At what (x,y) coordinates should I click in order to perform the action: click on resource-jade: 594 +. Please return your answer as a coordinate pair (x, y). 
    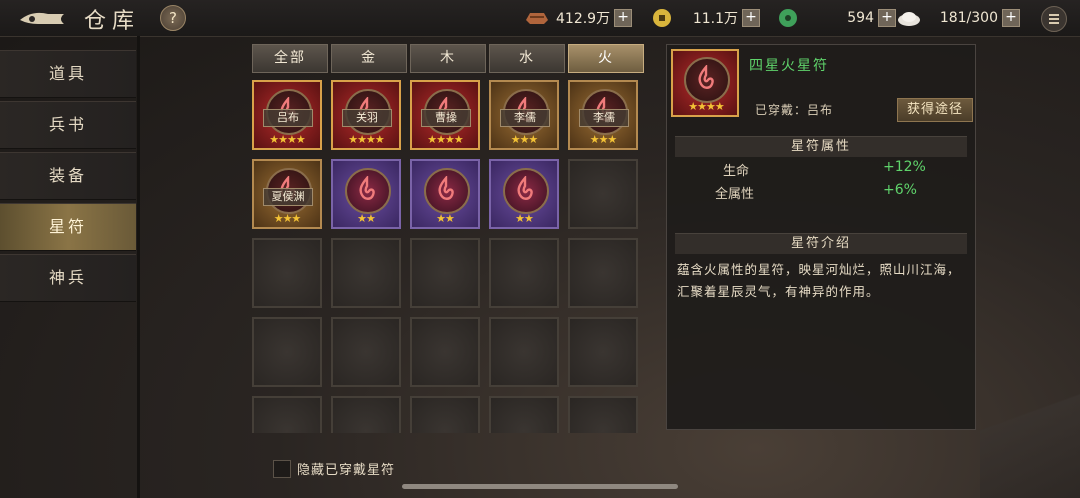
    Looking at the image, I should click on (836, 18).